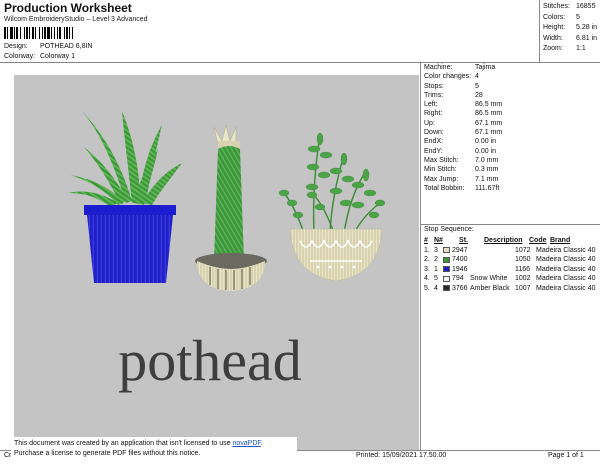 The image size is (600, 464). What do you see at coordinates (570, 18) in the screenshot?
I see `summary-row: Colors: 5` at bounding box center [570, 18].